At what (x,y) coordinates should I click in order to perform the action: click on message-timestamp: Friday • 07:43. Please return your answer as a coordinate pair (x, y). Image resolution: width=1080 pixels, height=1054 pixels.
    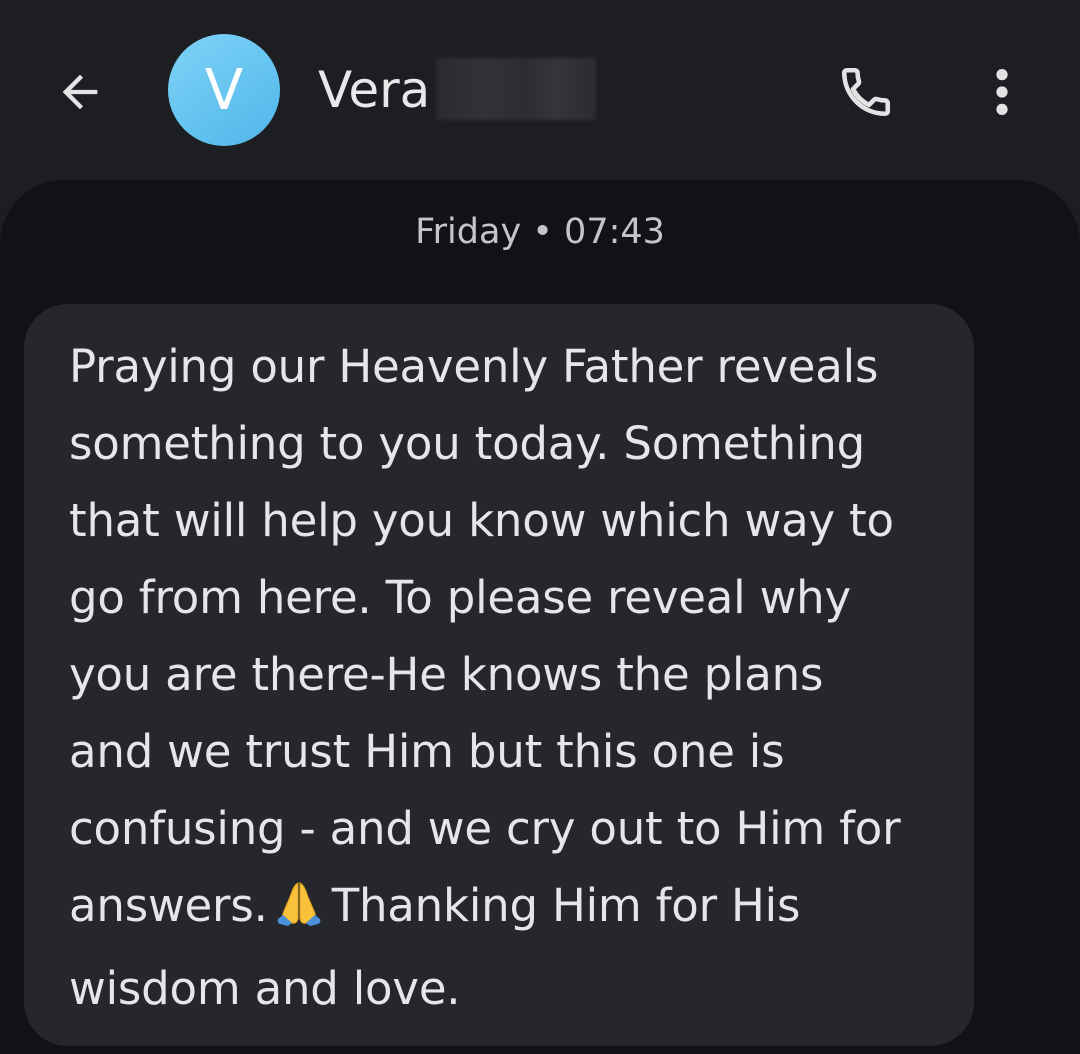
    Looking at the image, I should click on (540, 232).